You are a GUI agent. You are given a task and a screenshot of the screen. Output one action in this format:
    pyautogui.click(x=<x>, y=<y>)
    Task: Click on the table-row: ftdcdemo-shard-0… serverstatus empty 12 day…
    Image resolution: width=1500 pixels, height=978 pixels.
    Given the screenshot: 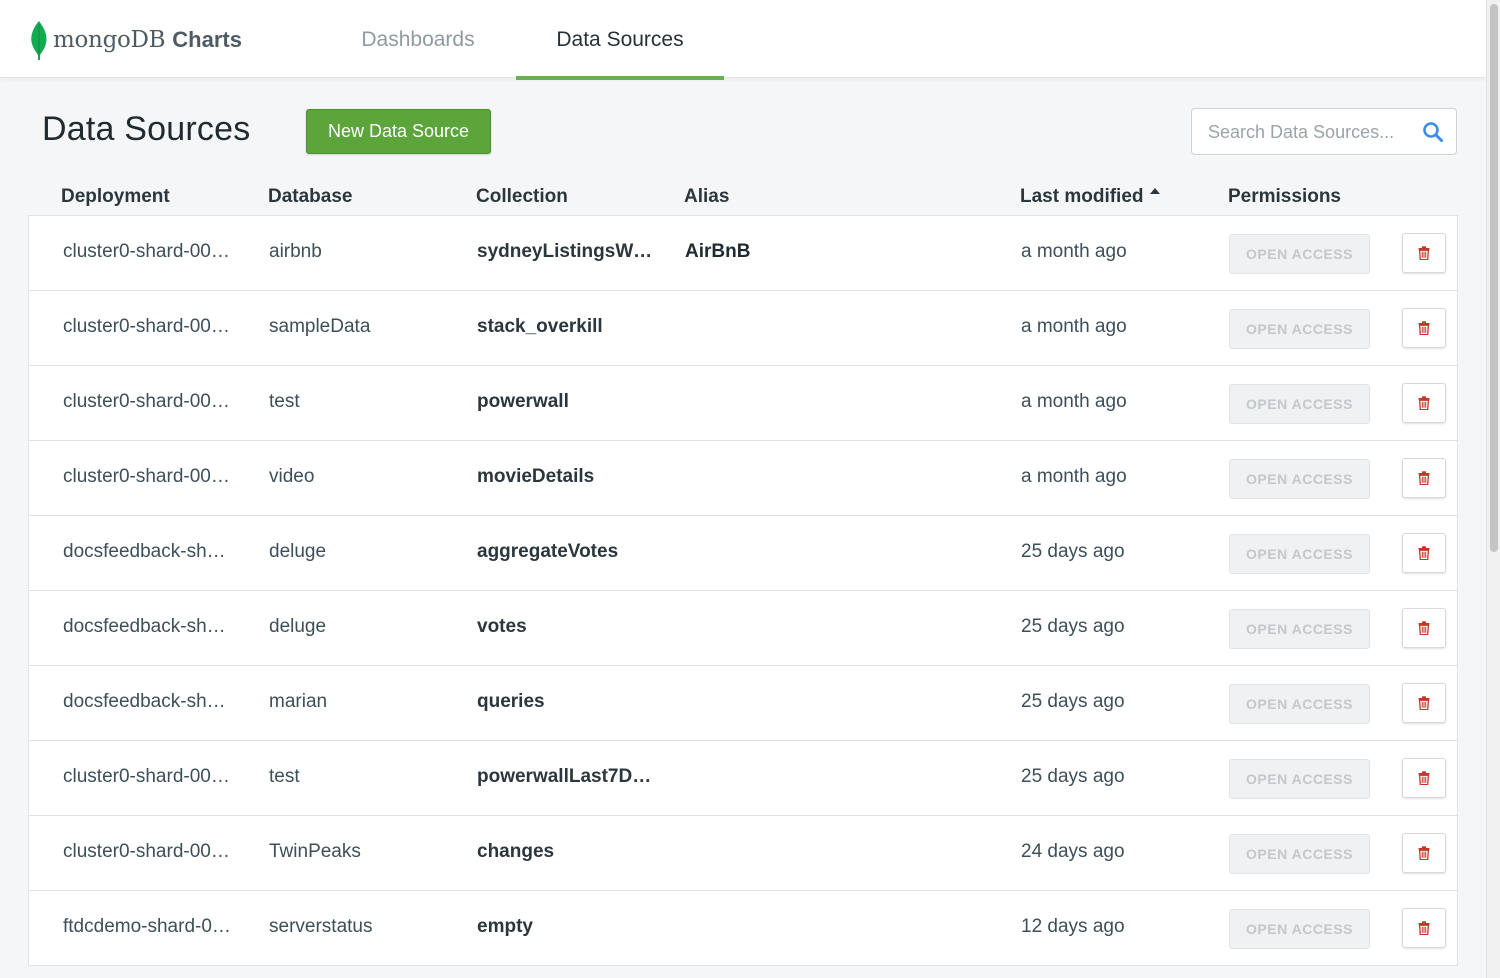 What is the action you would take?
    pyautogui.click(x=743, y=928)
    